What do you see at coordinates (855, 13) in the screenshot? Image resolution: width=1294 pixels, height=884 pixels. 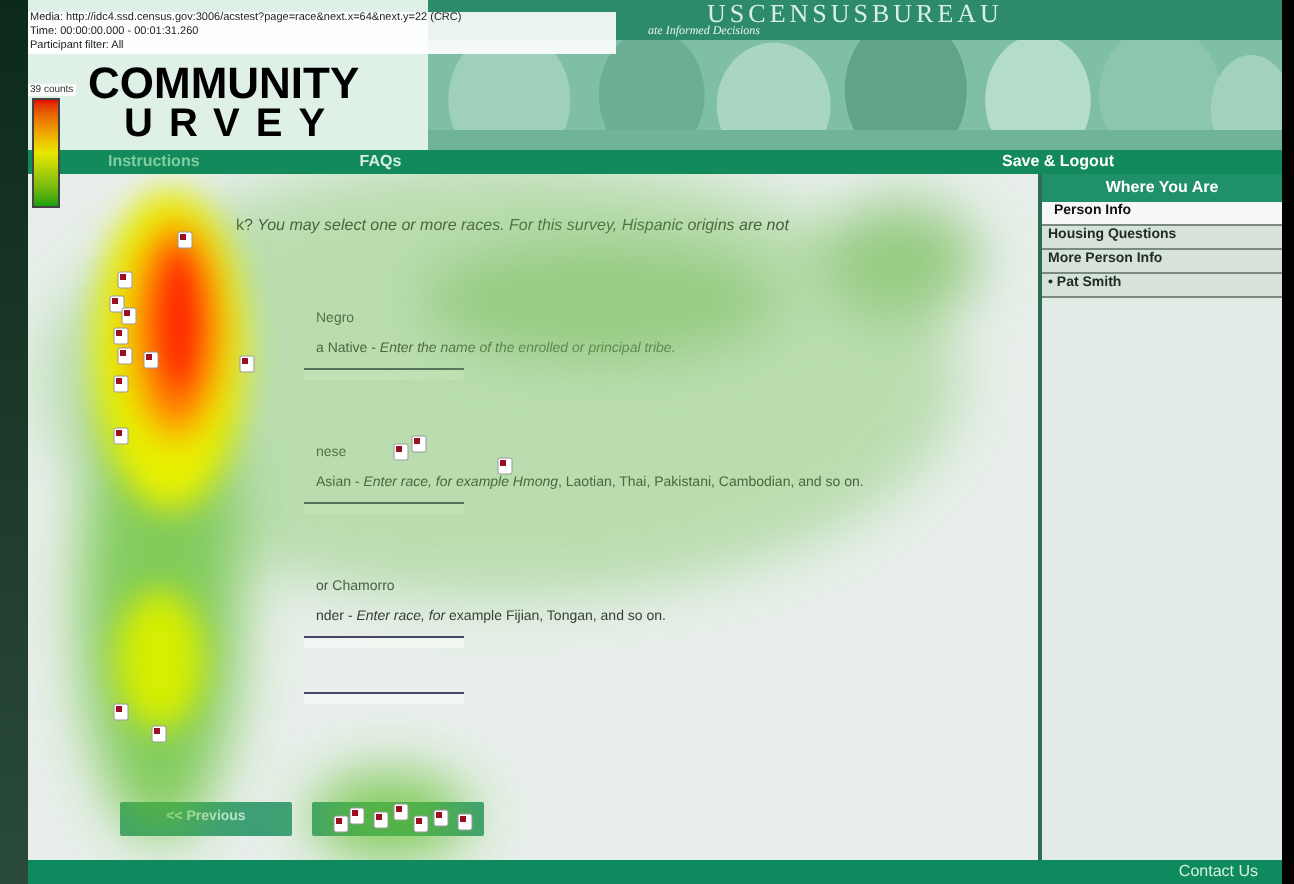 I see `agency-title: USCENSUSBUREAU` at bounding box center [855, 13].